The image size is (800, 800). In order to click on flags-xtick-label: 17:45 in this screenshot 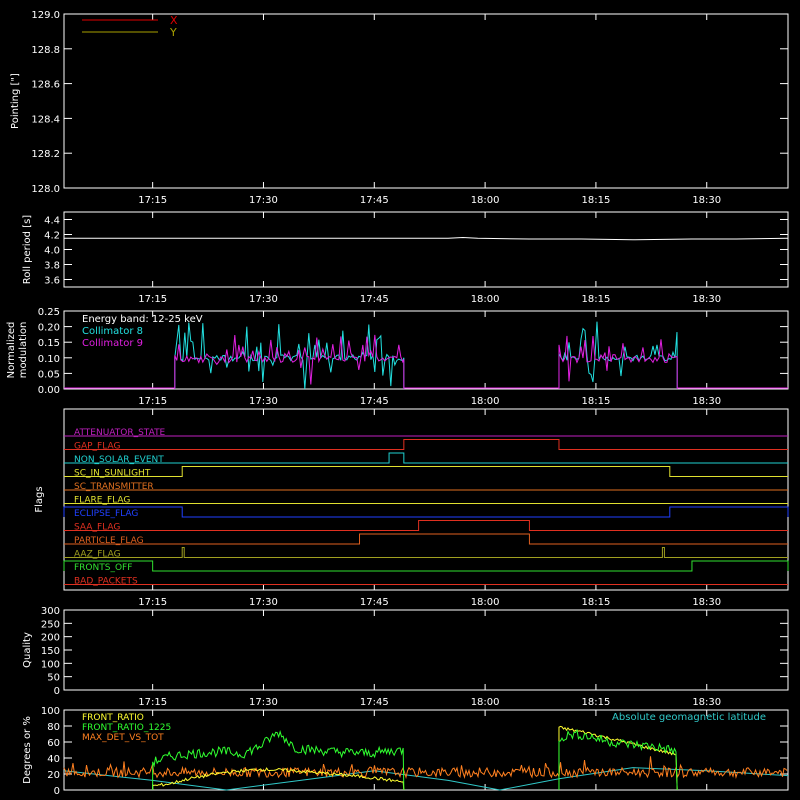, I will do `click(374, 602)`.